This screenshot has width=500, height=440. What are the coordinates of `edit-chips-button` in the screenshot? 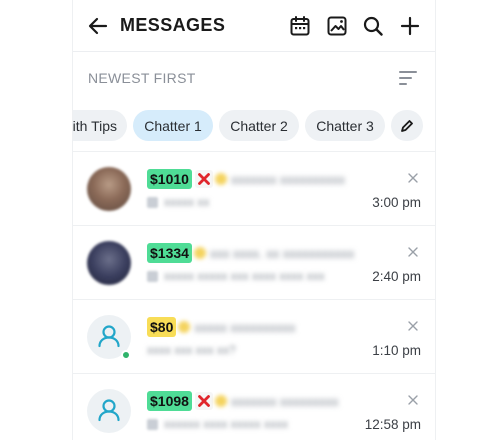 It's located at (407, 125).